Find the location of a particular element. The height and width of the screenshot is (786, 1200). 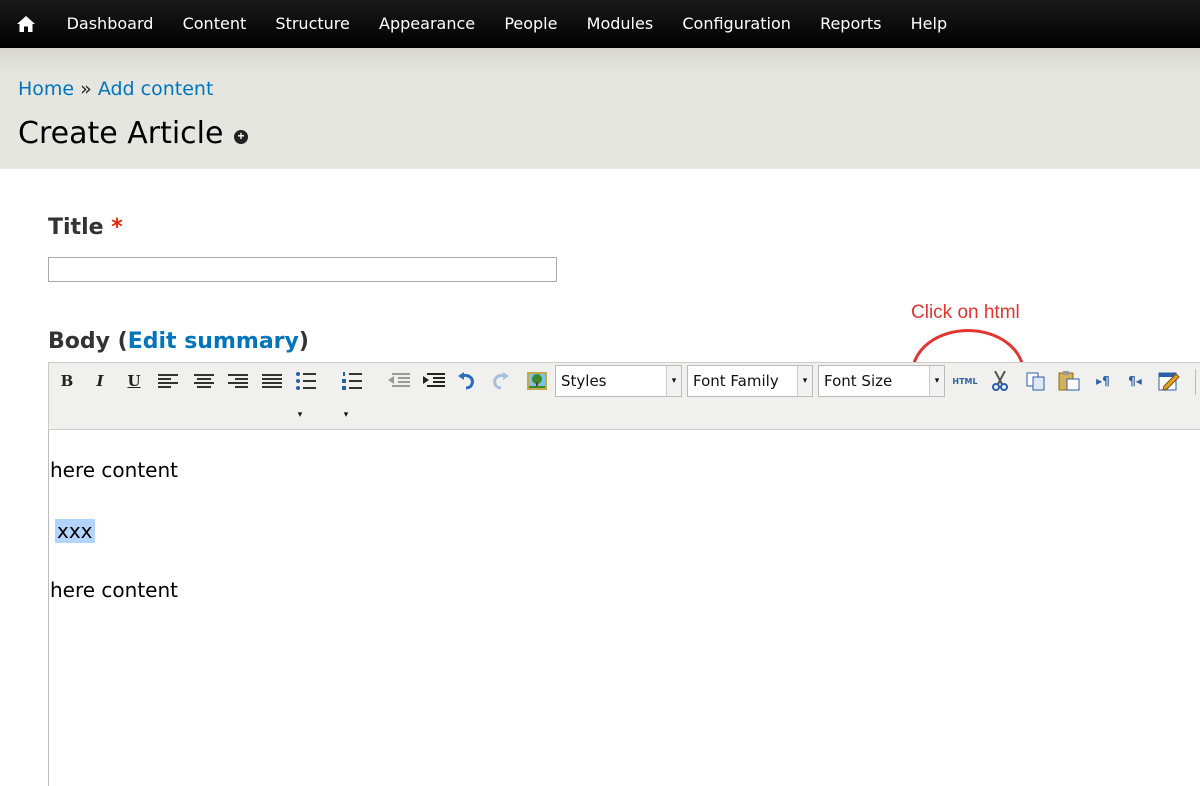

home-icon is located at coordinates (26, 24).